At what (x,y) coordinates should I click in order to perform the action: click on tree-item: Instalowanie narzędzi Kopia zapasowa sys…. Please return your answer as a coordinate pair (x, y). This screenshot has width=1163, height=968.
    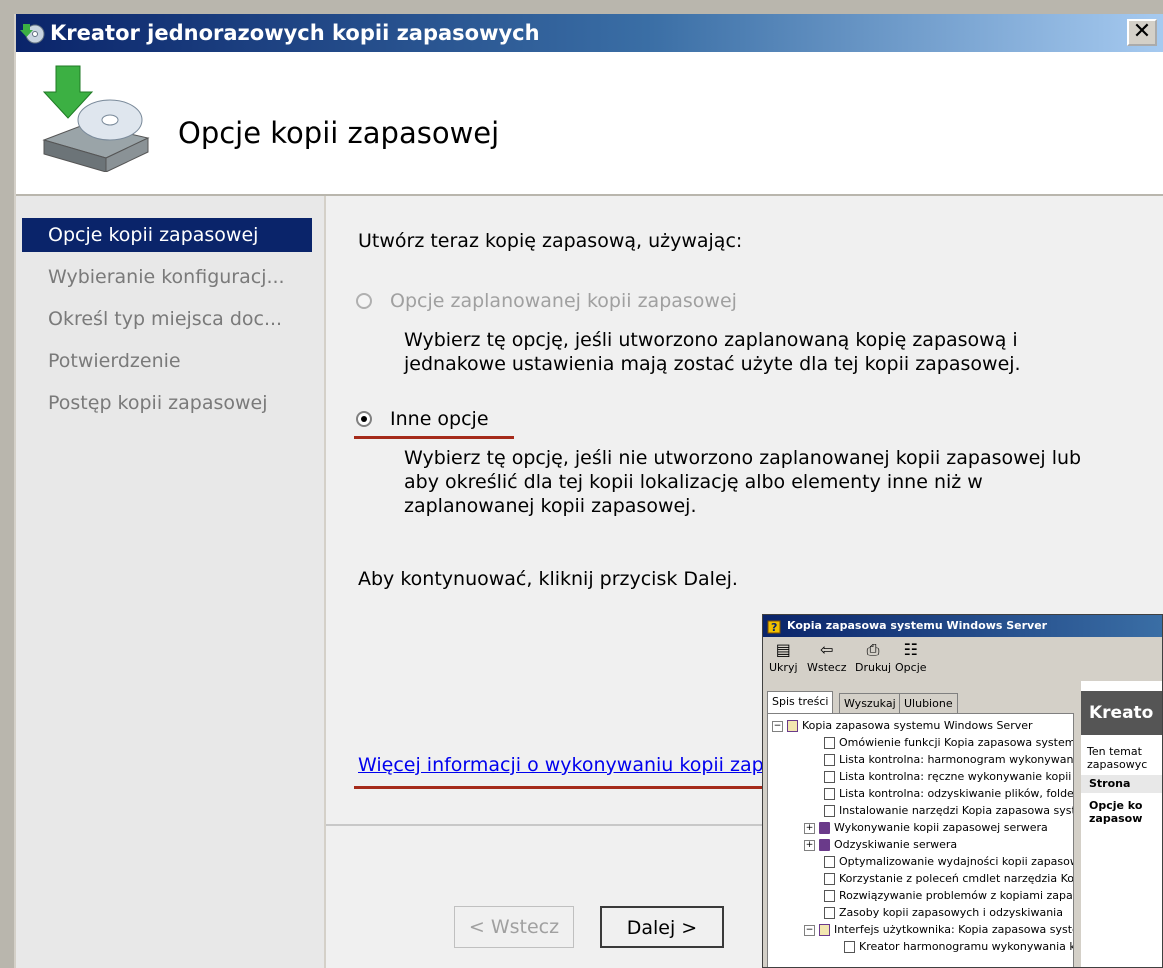
    Looking at the image, I should click on (949, 811).